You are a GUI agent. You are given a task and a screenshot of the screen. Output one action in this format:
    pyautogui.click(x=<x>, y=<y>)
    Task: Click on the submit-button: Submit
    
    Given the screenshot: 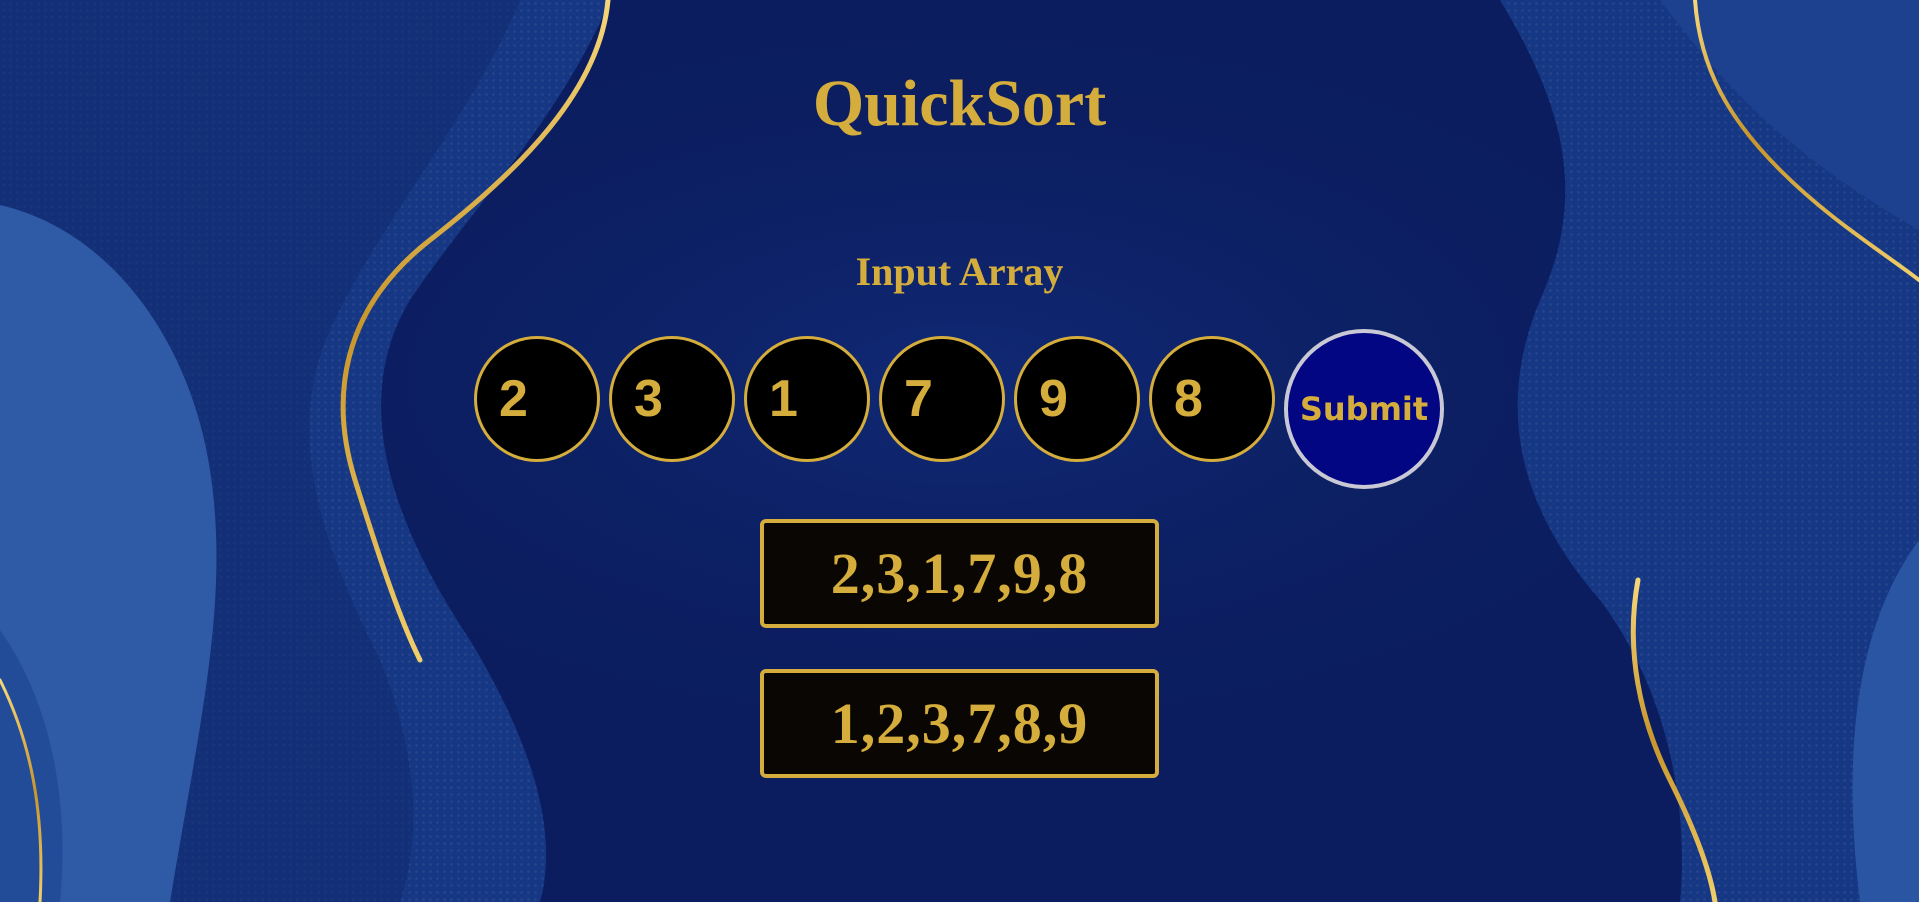 What is the action you would take?
    pyautogui.click(x=1364, y=409)
    